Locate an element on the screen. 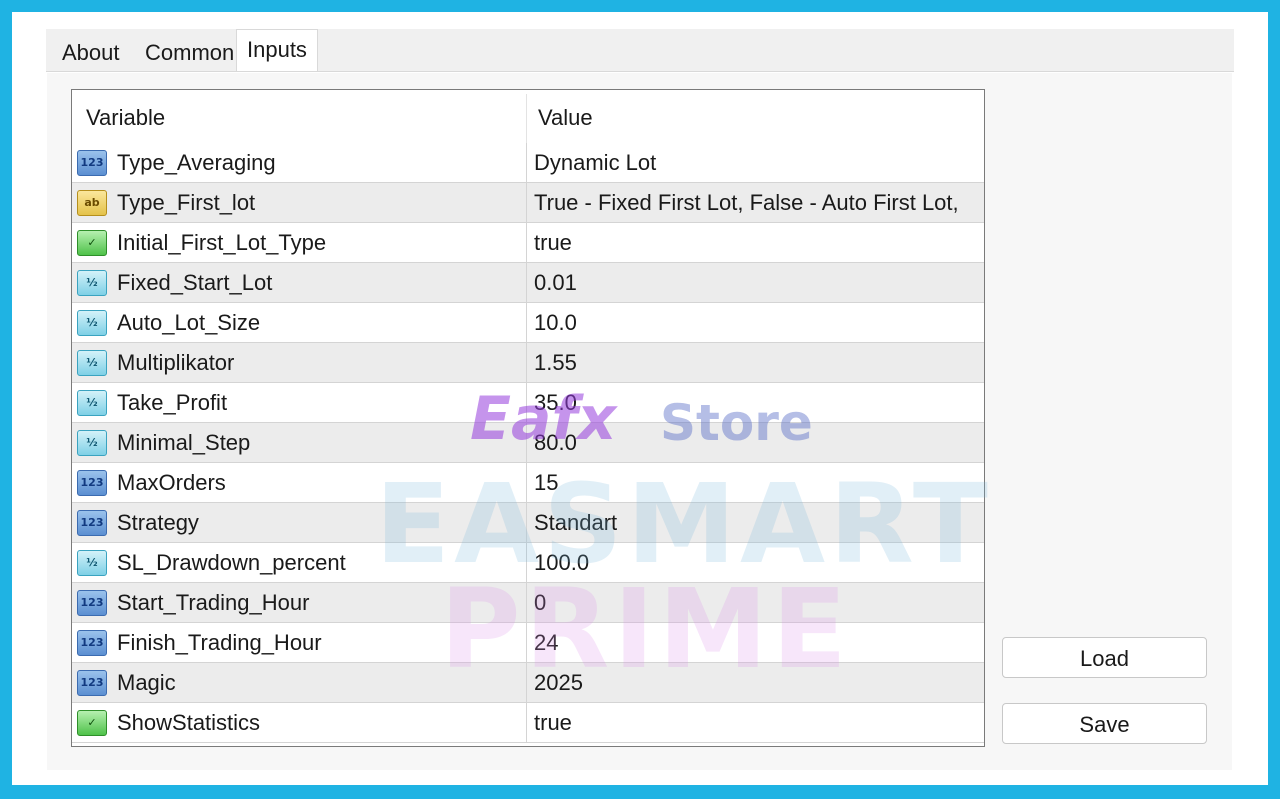 This screenshot has width=1280, height=799. variable-value: 100.0 is located at coordinates (561, 563).